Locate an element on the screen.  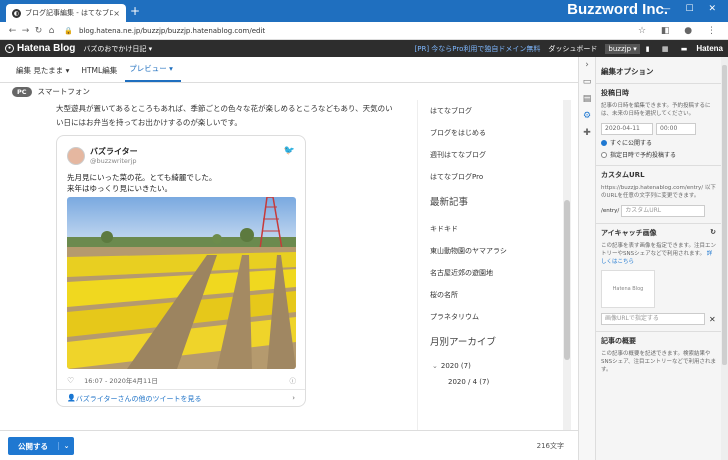
window-controls: — ☐ ✕ is located at coordinates (692, 9).